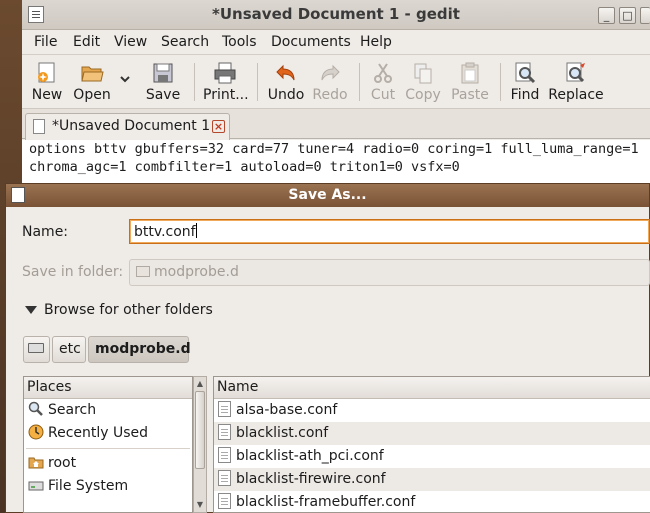 Image resolution: width=650 pixels, height=513 pixels. I want to click on file-row: alsa-base.conf, so click(432, 410).